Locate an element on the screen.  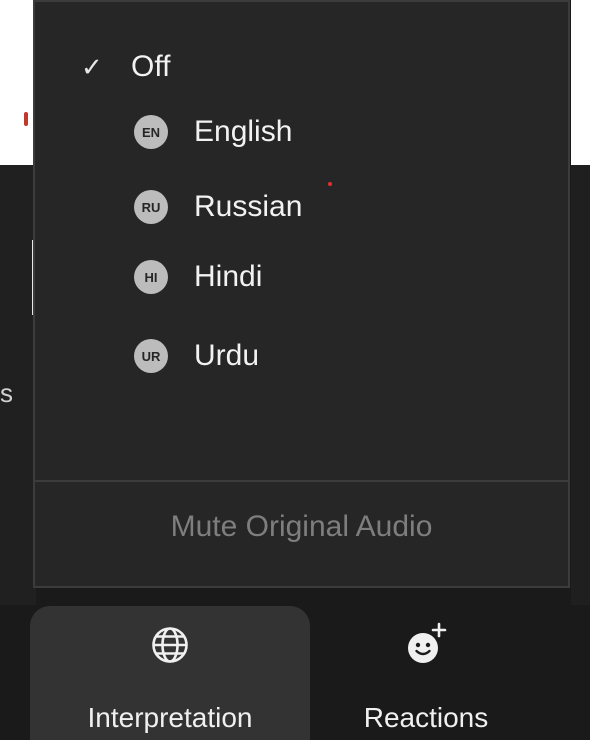
menu-item-off: ✓ Off is located at coordinates (301, 67).